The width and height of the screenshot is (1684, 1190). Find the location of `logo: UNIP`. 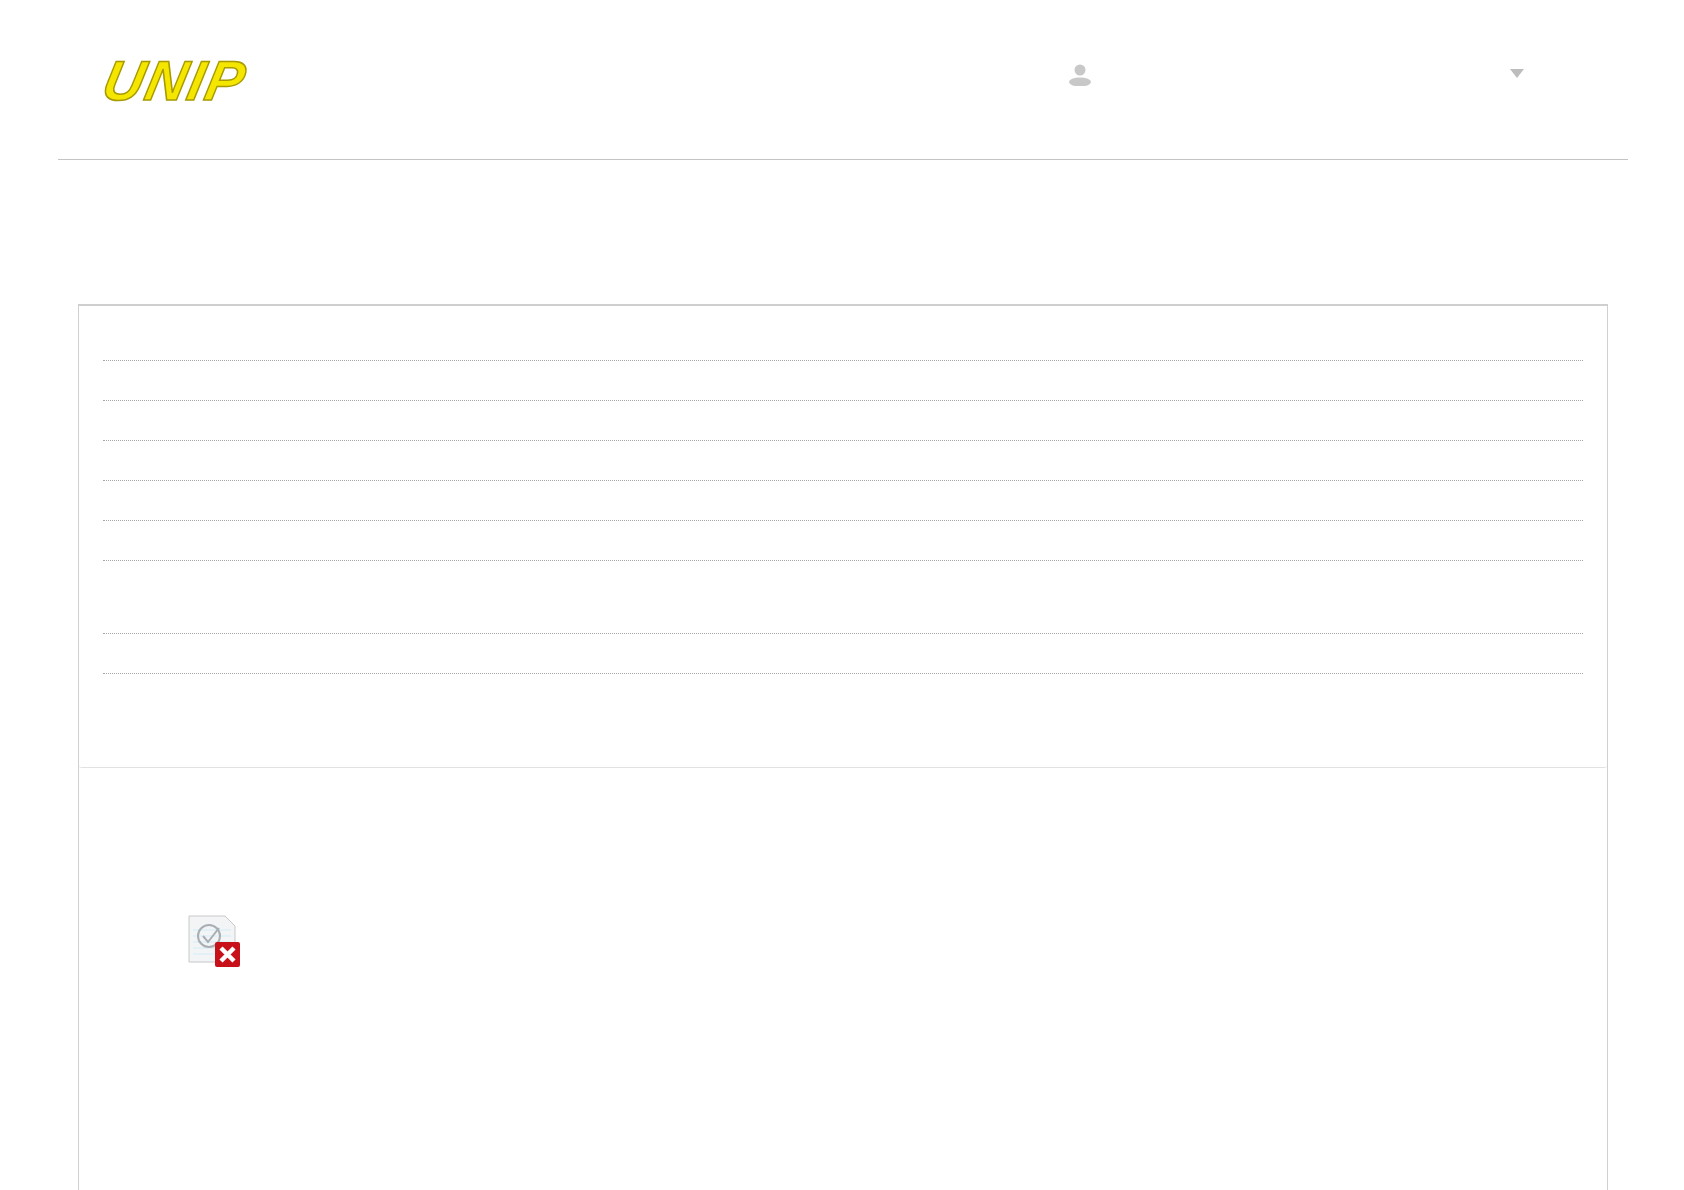

logo: UNIP is located at coordinates (175, 80).